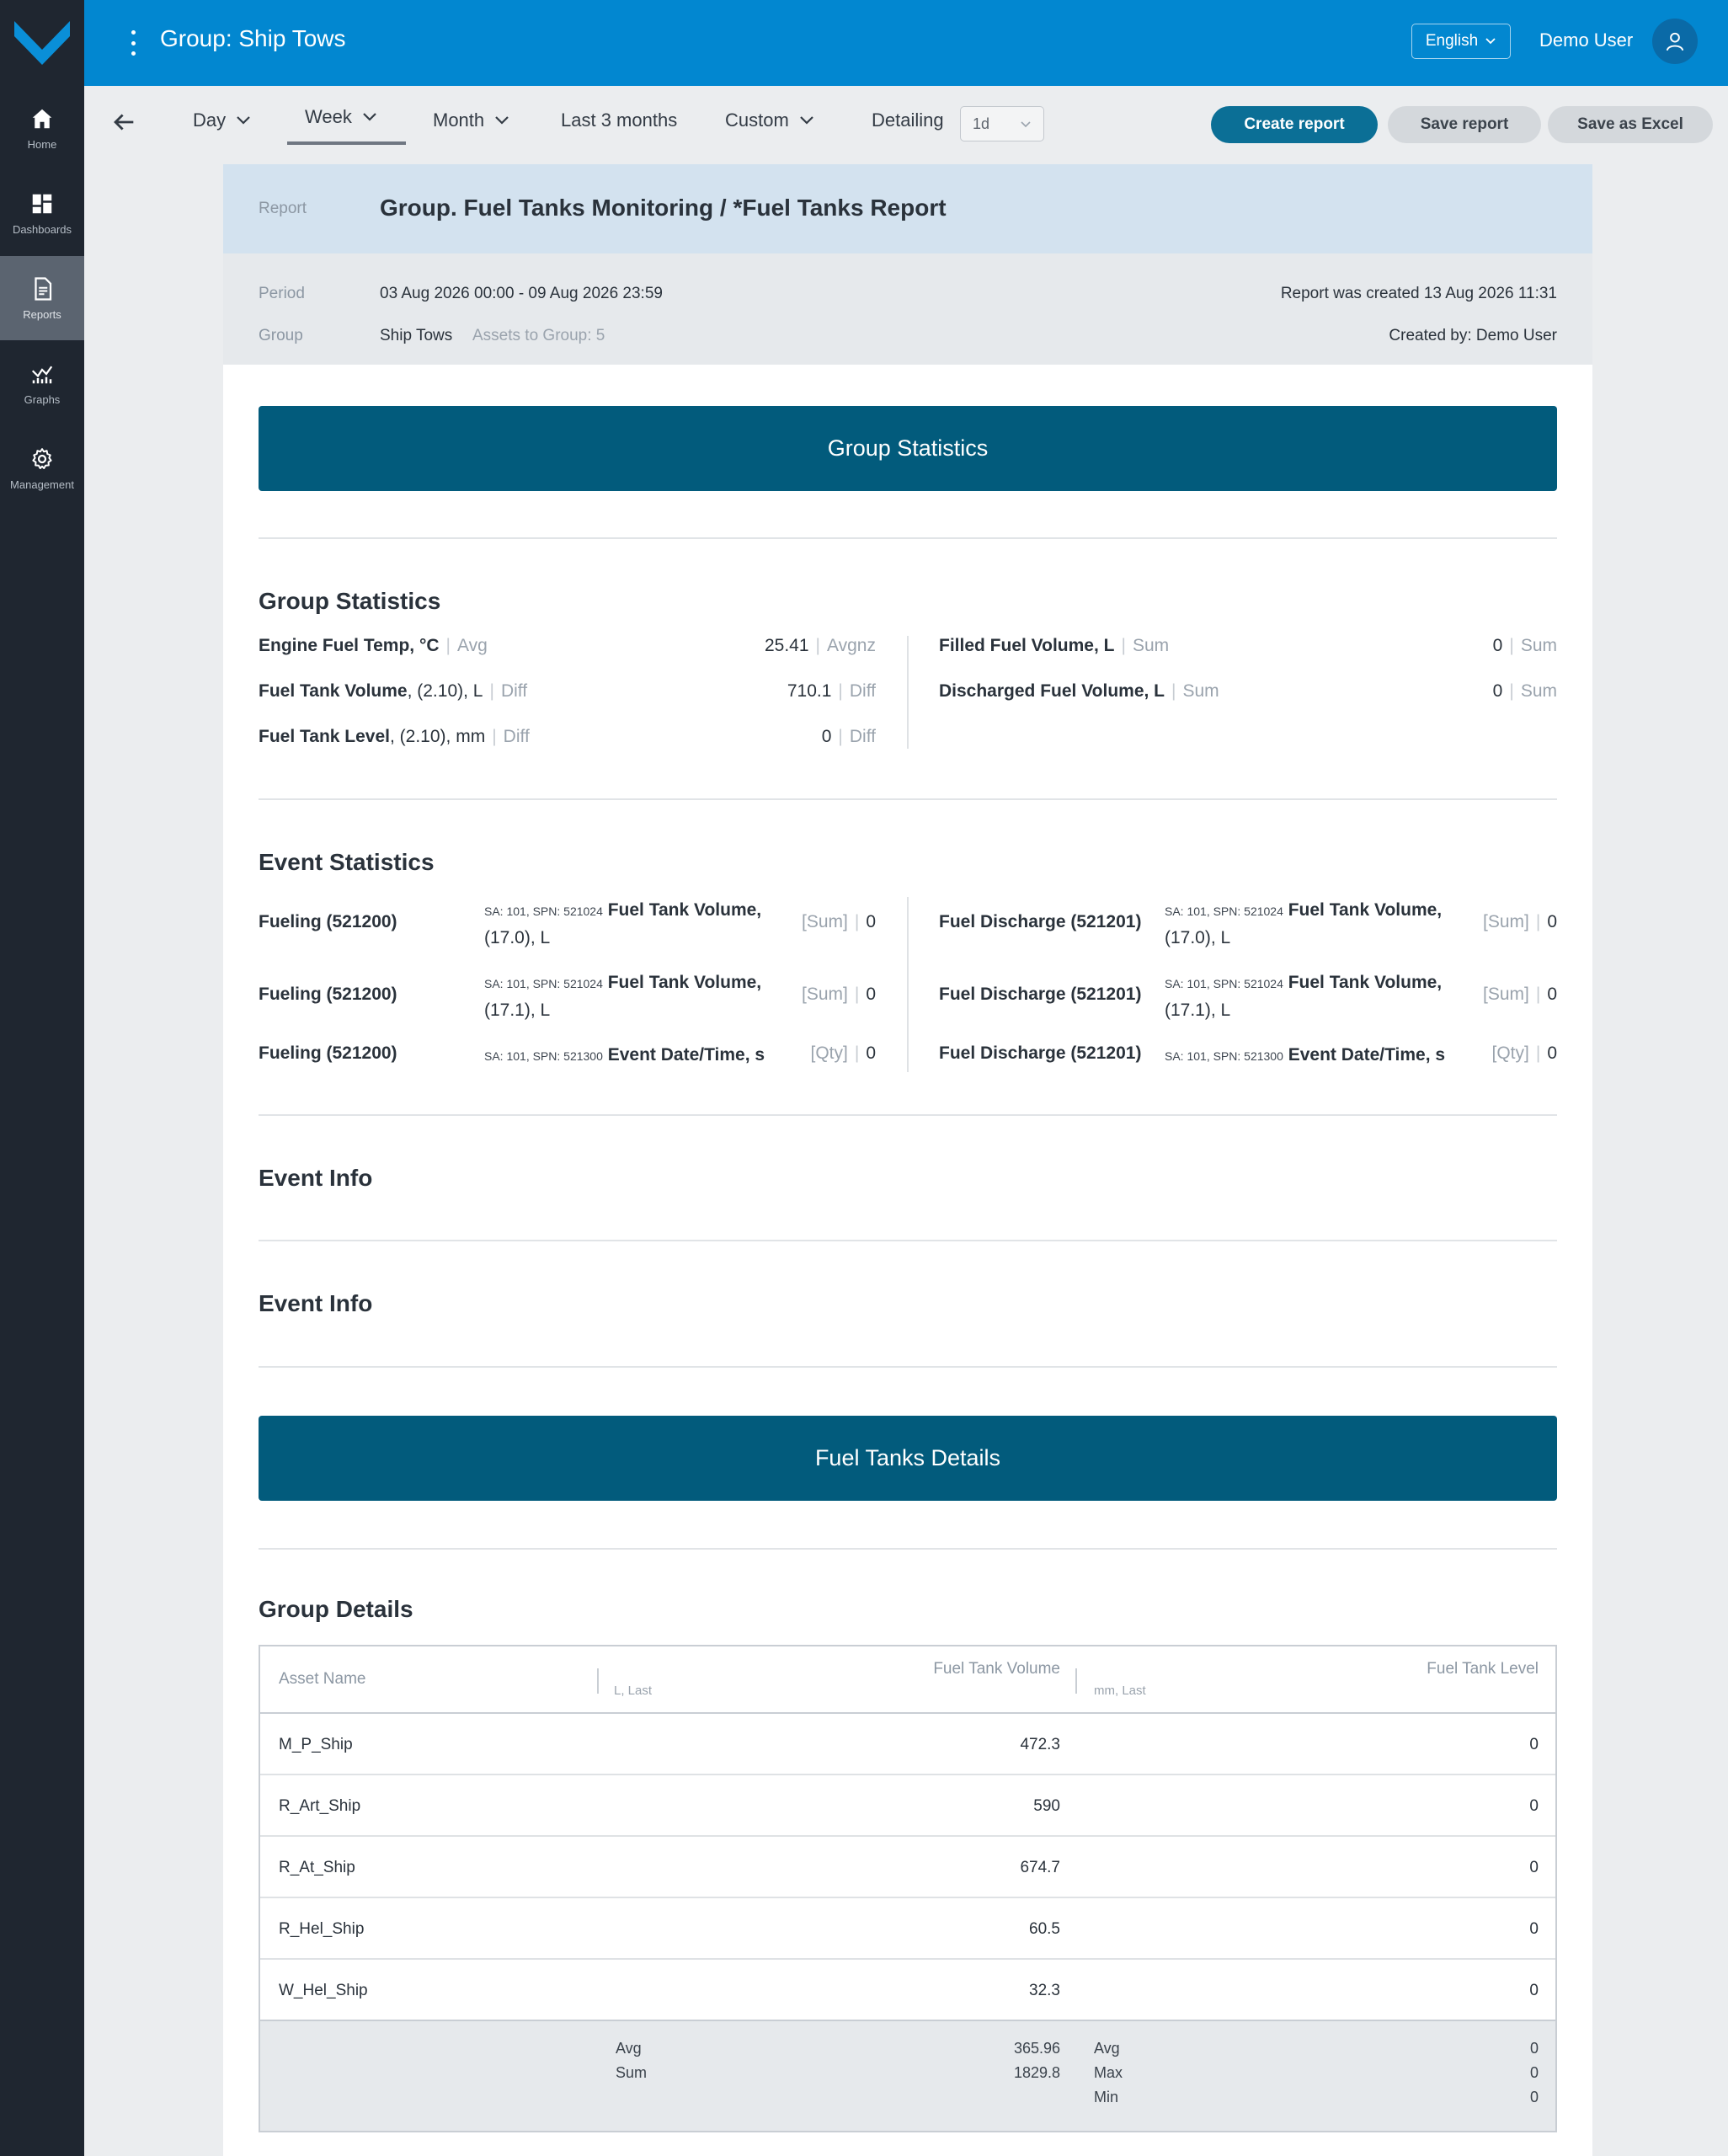 The height and width of the screenshot is (2156, 1728). I want to click on language-label: English, so click(1452, 41).